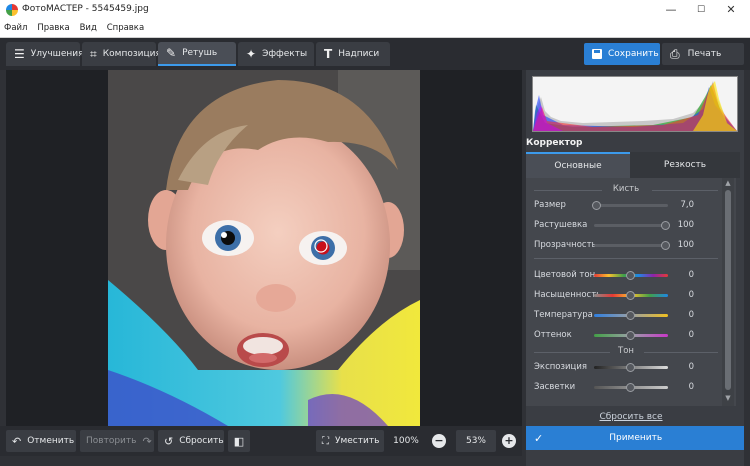 Image resolution: width=750 pixels, height=466 pixels. What do you see at coordinates (728, 184) in the screenshot?
I see `scroll-up-arrow-icon: ▲` at bounding box center [728, 184].